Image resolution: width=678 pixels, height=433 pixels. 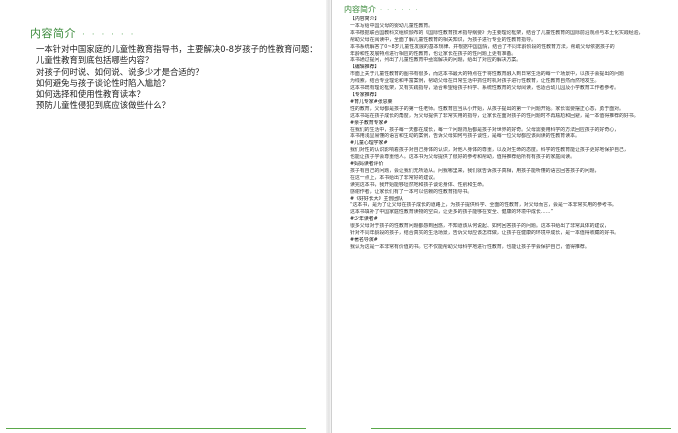 I want to click on right-line-12: #育儿专家#张思莱, so click(x=371, y=101).